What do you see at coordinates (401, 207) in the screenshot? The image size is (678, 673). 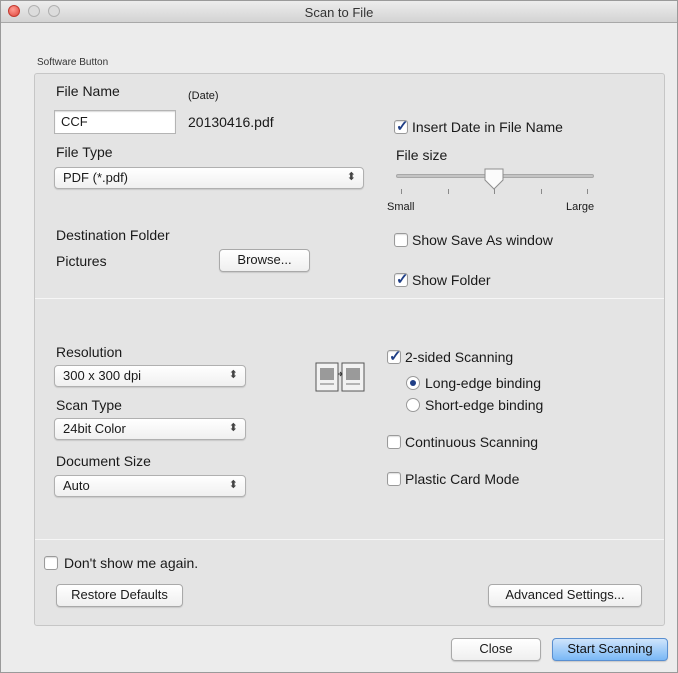 I see `file-size-min-label: Small` at bounding box center [401, 207].